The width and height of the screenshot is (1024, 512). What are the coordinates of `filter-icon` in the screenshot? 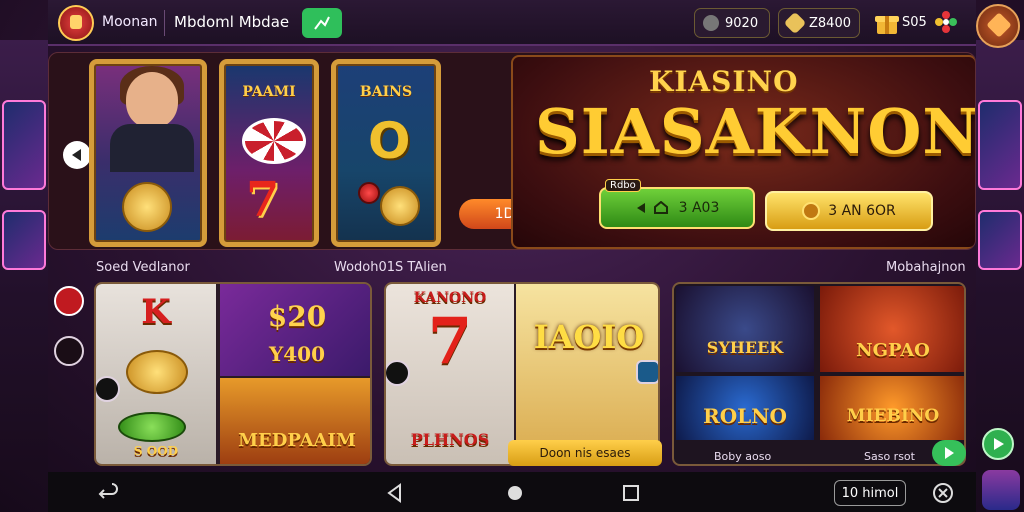 It's located at (69, 351).